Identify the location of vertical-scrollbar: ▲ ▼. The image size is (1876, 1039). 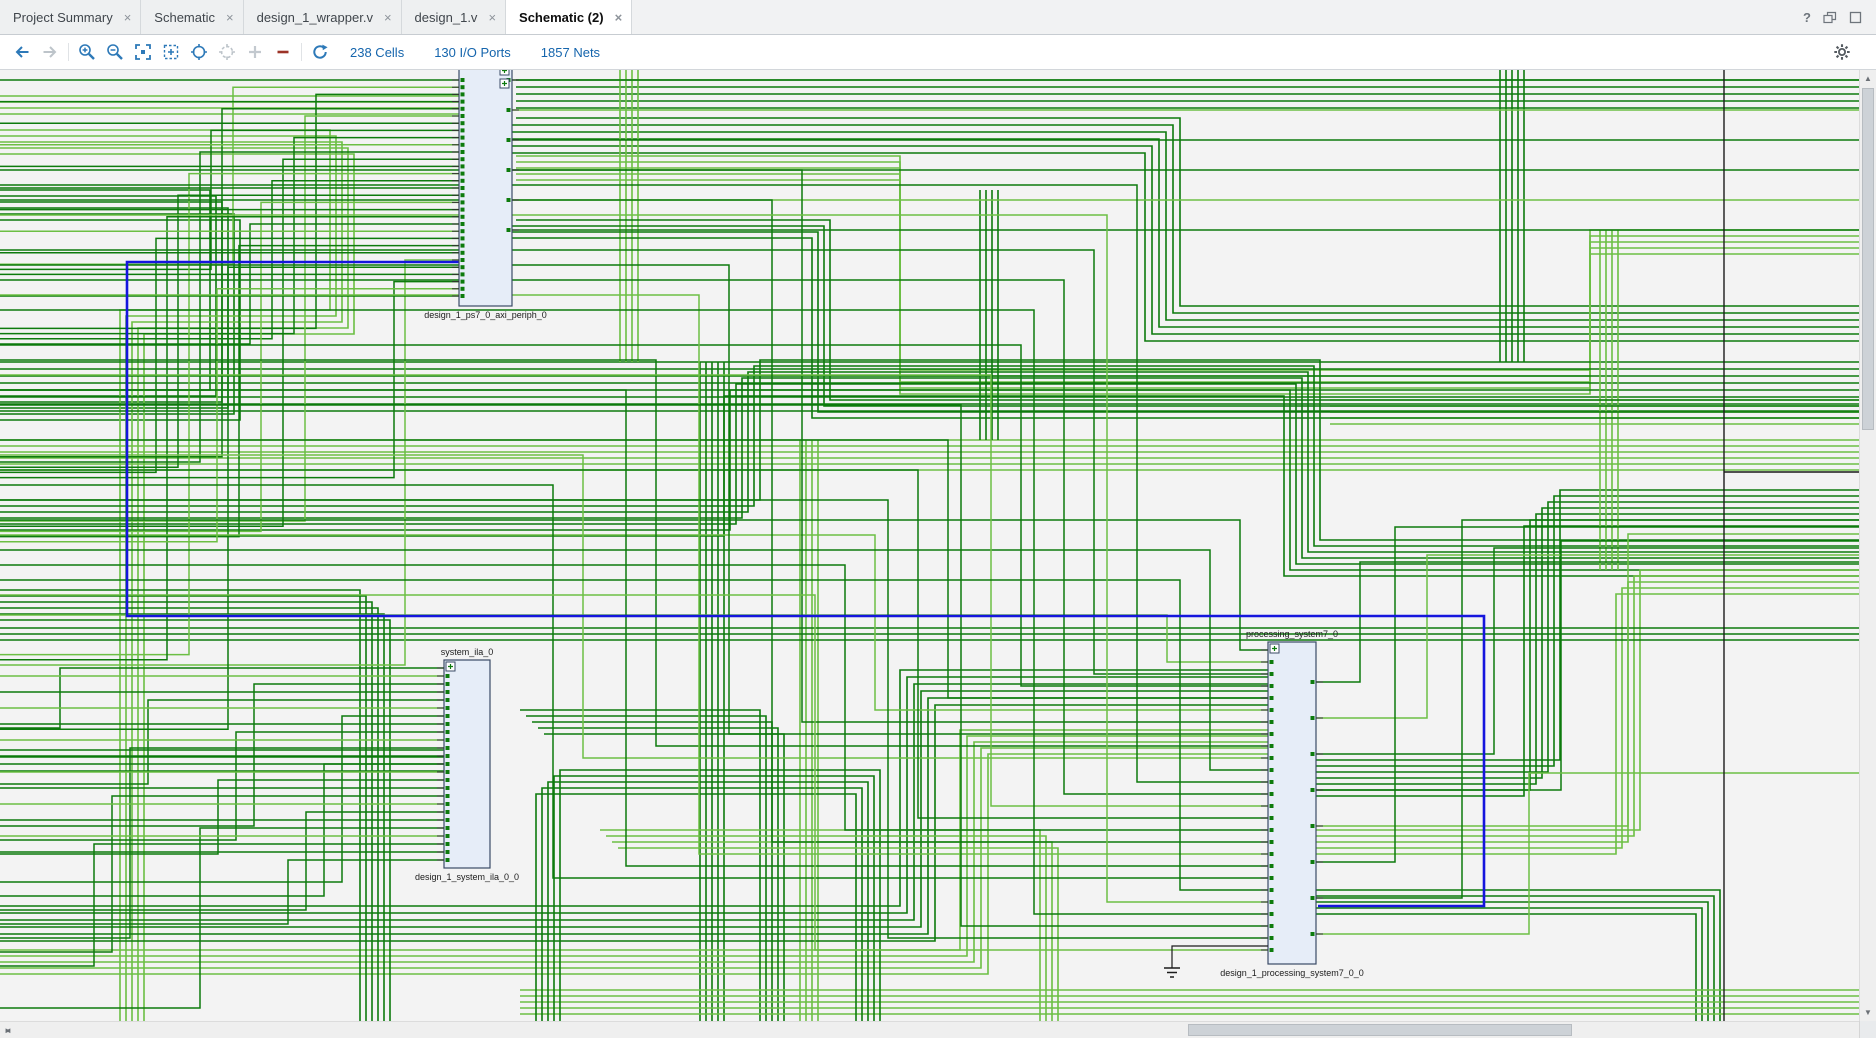
(1867, 545).